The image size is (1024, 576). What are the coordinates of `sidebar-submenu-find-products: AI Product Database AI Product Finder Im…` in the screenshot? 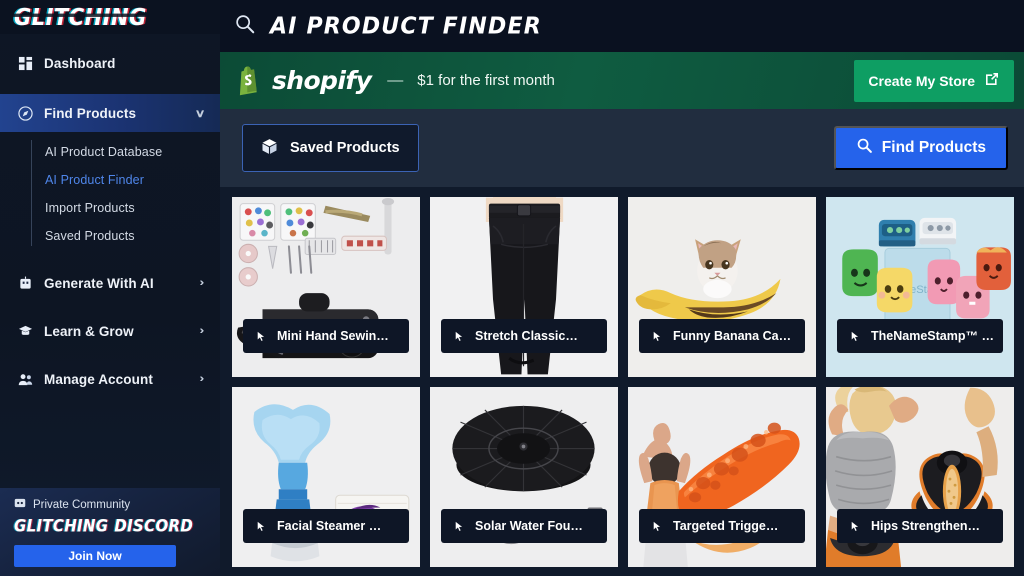 It's located at (110, 194).